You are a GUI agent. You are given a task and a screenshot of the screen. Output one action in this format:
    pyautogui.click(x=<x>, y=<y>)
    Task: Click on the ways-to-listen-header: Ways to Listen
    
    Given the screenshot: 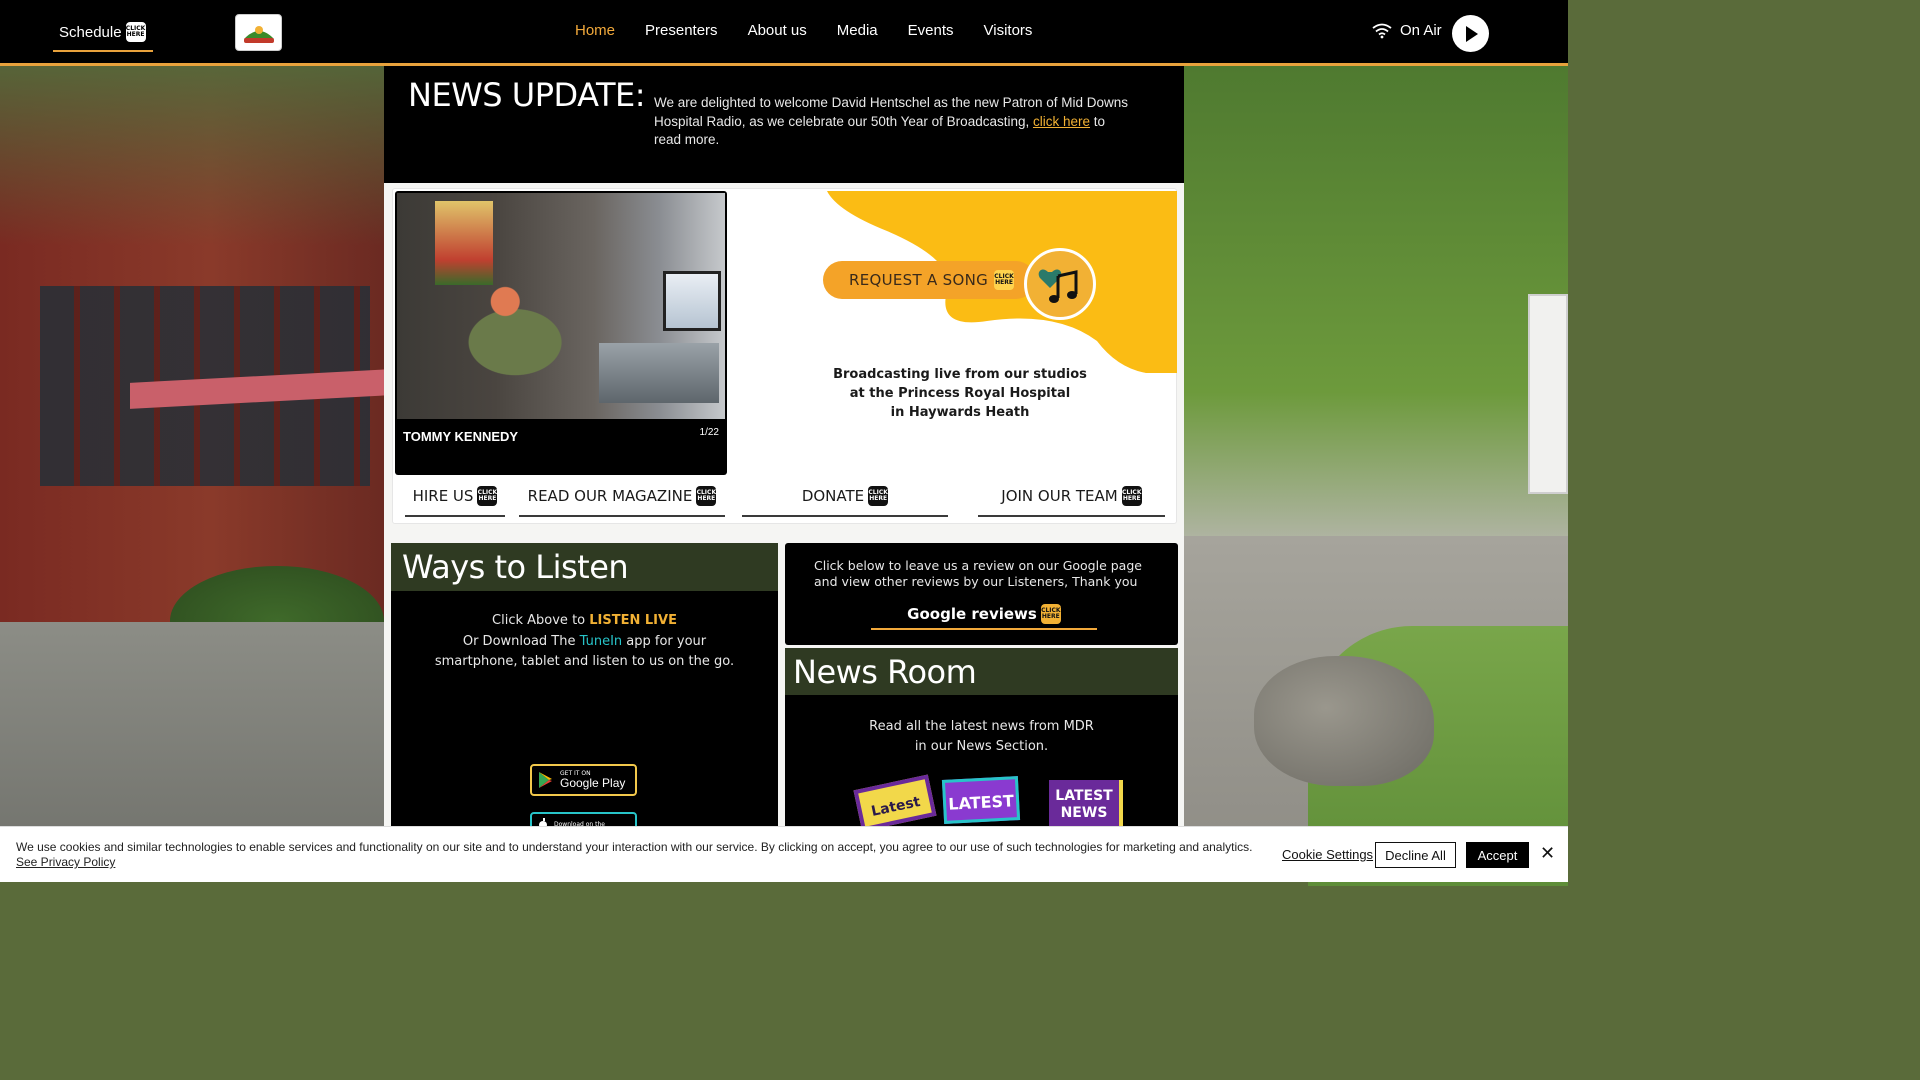 What is the action you would take?
    pyautogui.click(x=584, y=567)
    